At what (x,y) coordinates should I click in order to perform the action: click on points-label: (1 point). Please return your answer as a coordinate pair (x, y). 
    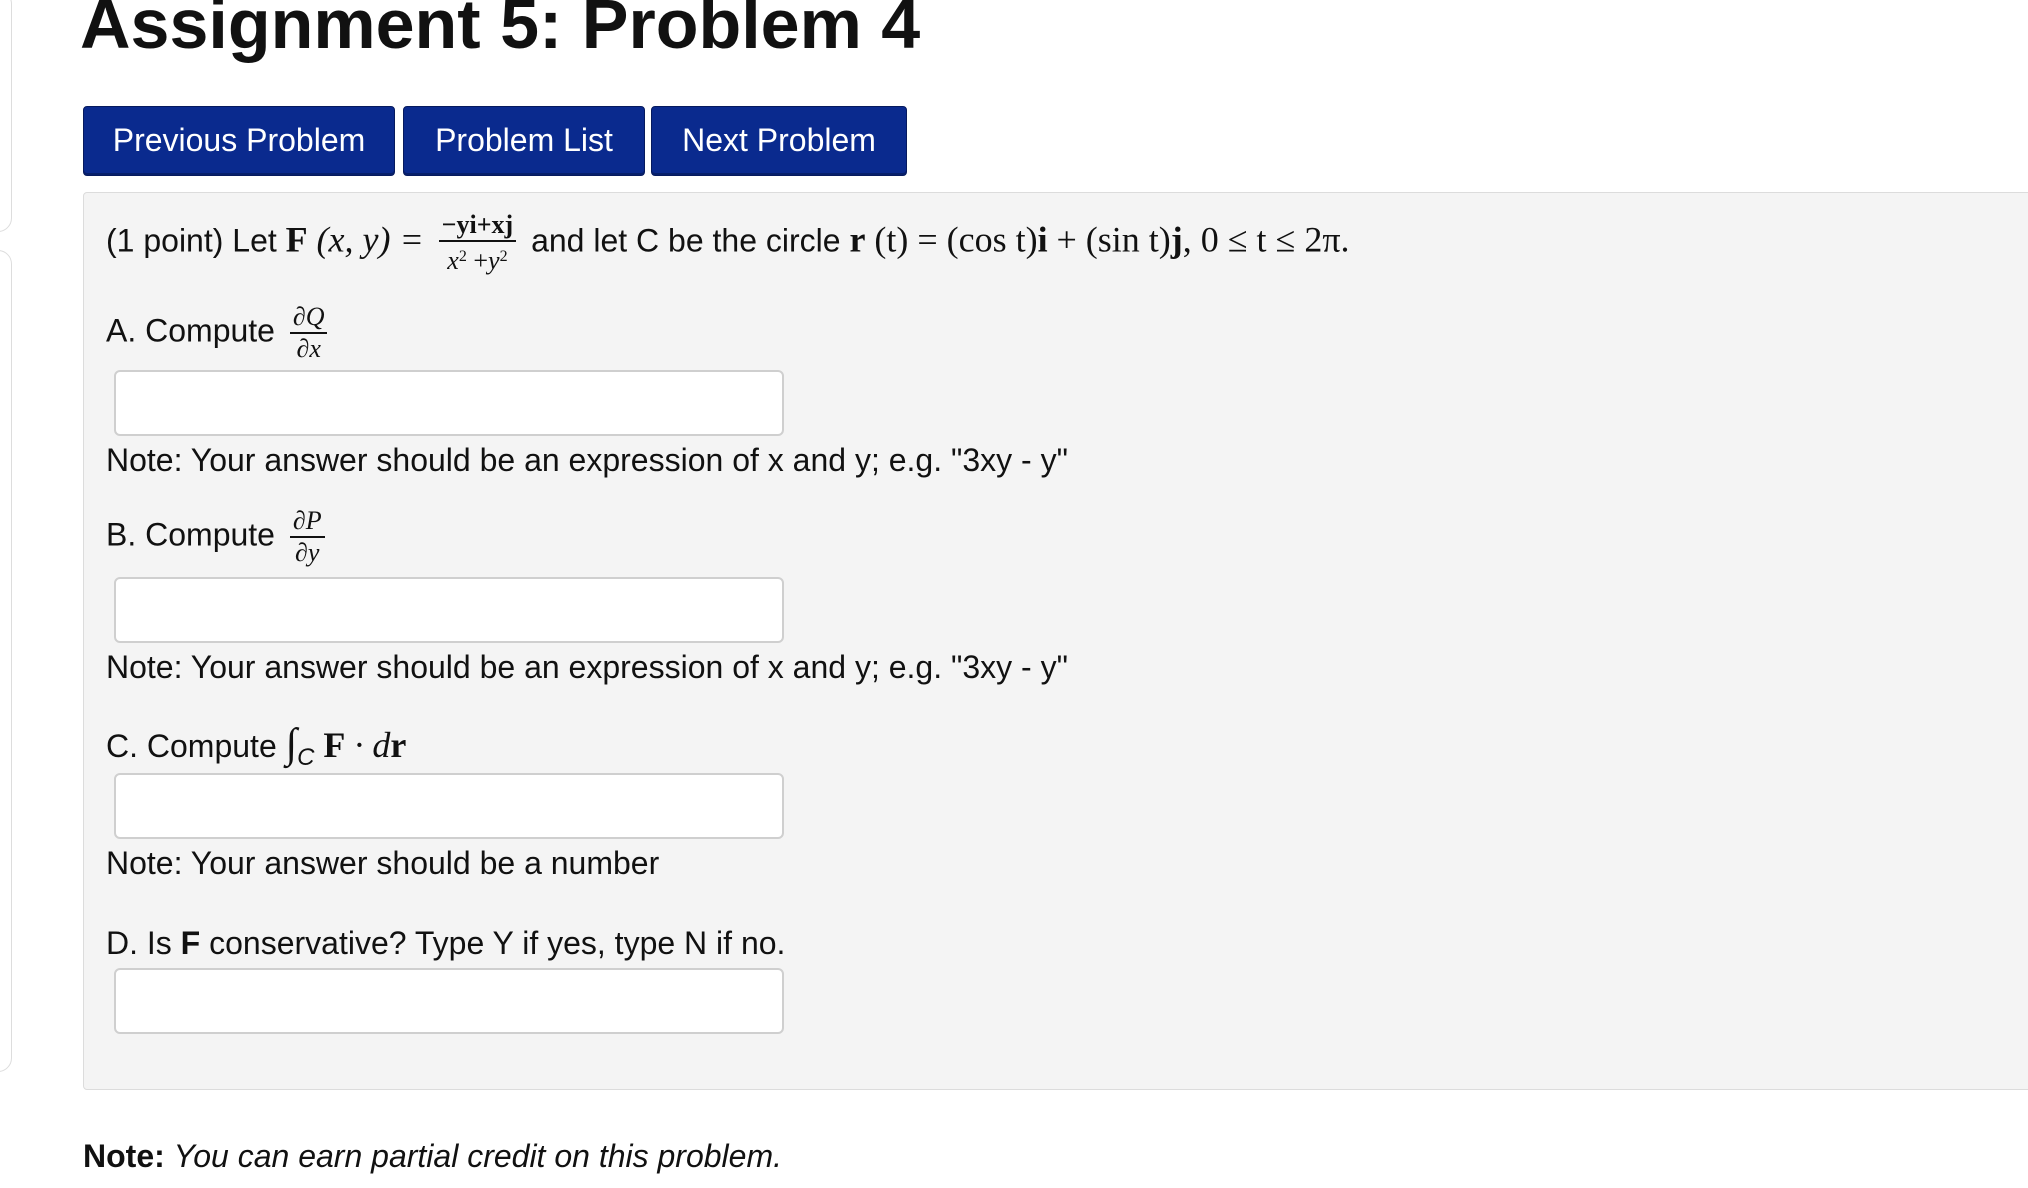
    Looking at the image, I should click on (165, 240).